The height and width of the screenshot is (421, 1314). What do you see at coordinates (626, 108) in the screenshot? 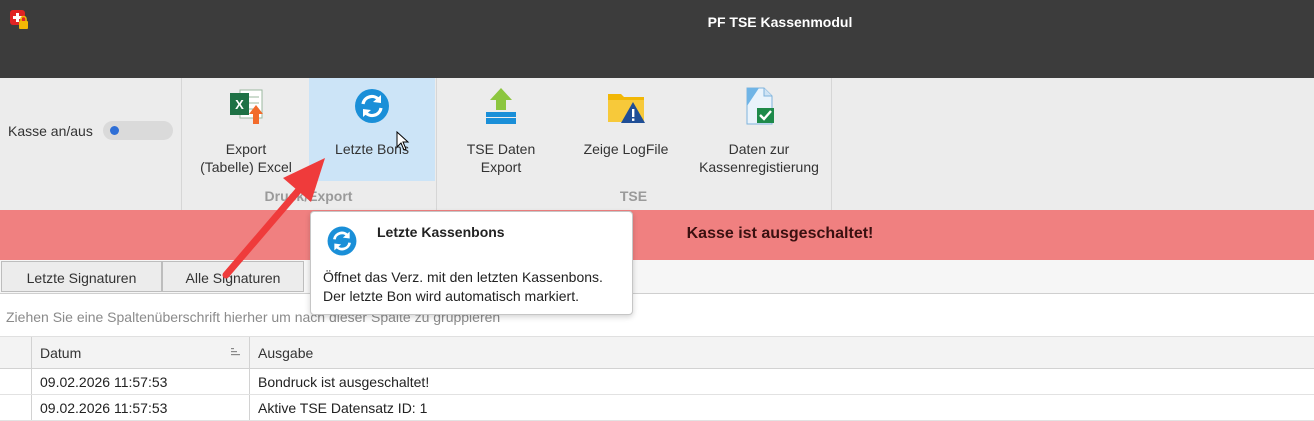
I see `folder-warning-icon` at bounding box center [626, 108].